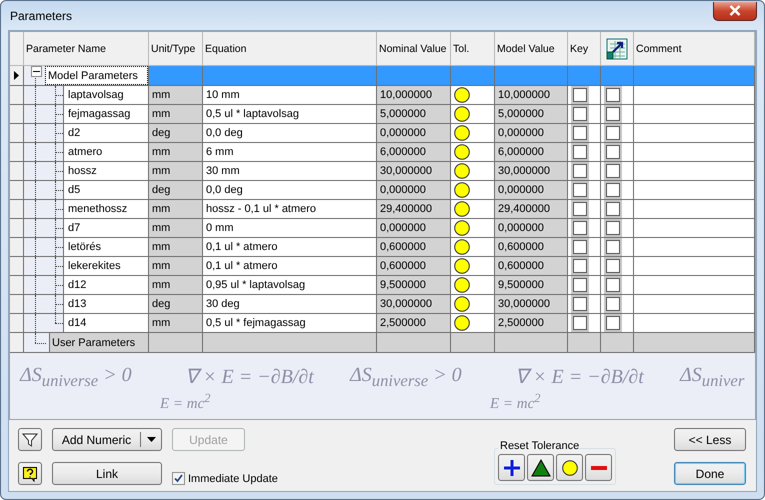 The height and width of the screenshot is (500, 765). I want to click on checkbox-label: Immediate Update, so click(233, 478).